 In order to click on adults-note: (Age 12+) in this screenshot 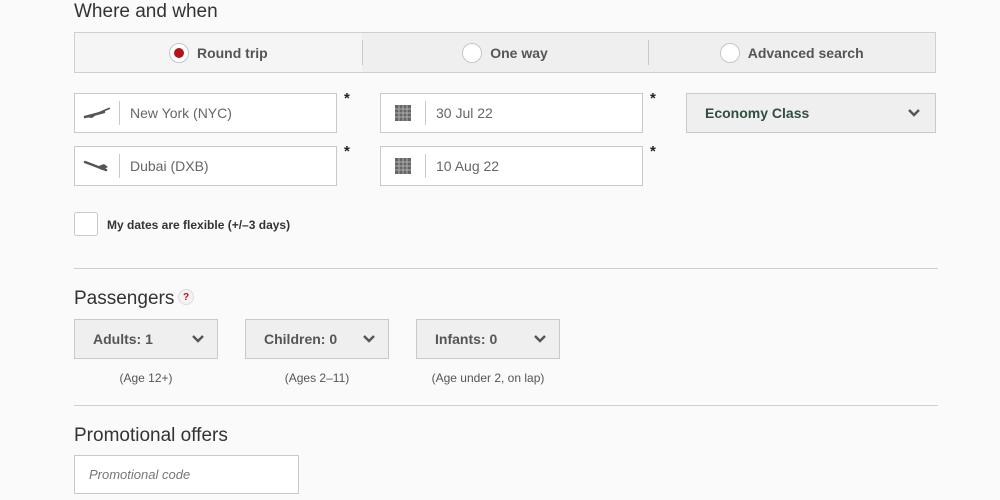, I will do `click(146, 378)`.